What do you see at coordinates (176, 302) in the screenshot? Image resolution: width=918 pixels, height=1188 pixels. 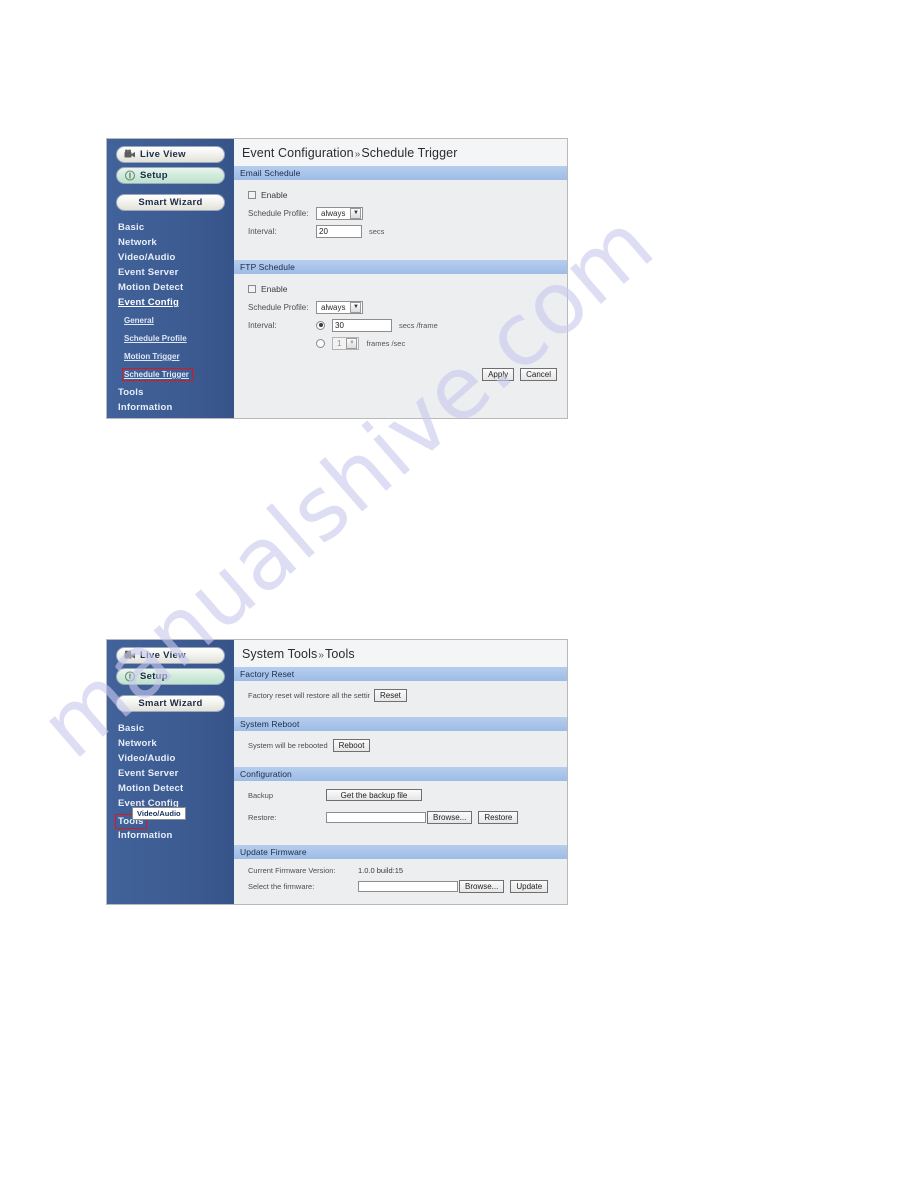 I see `sidebar-item-event-config: Event Config` at bounding box center [176, 302].